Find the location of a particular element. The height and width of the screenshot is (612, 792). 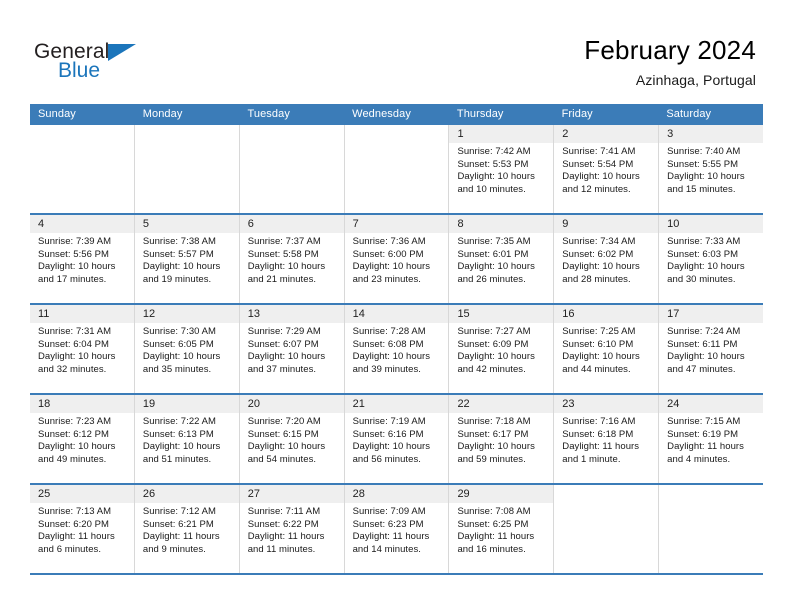

sunrise-text: Sunrise: 7:08 AM is located at coordinates (494, 511).